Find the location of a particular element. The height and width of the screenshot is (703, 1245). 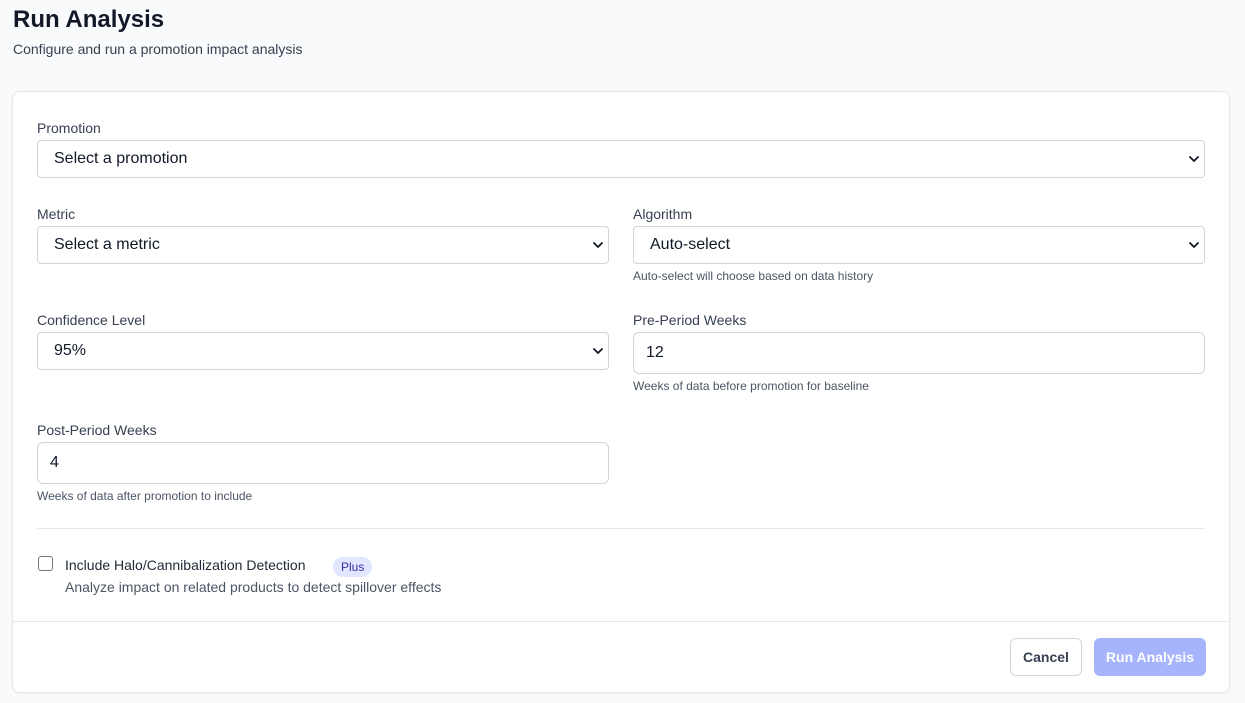

pre-period-label: Pre-Period Weeks is located at coordinates (690, 320).